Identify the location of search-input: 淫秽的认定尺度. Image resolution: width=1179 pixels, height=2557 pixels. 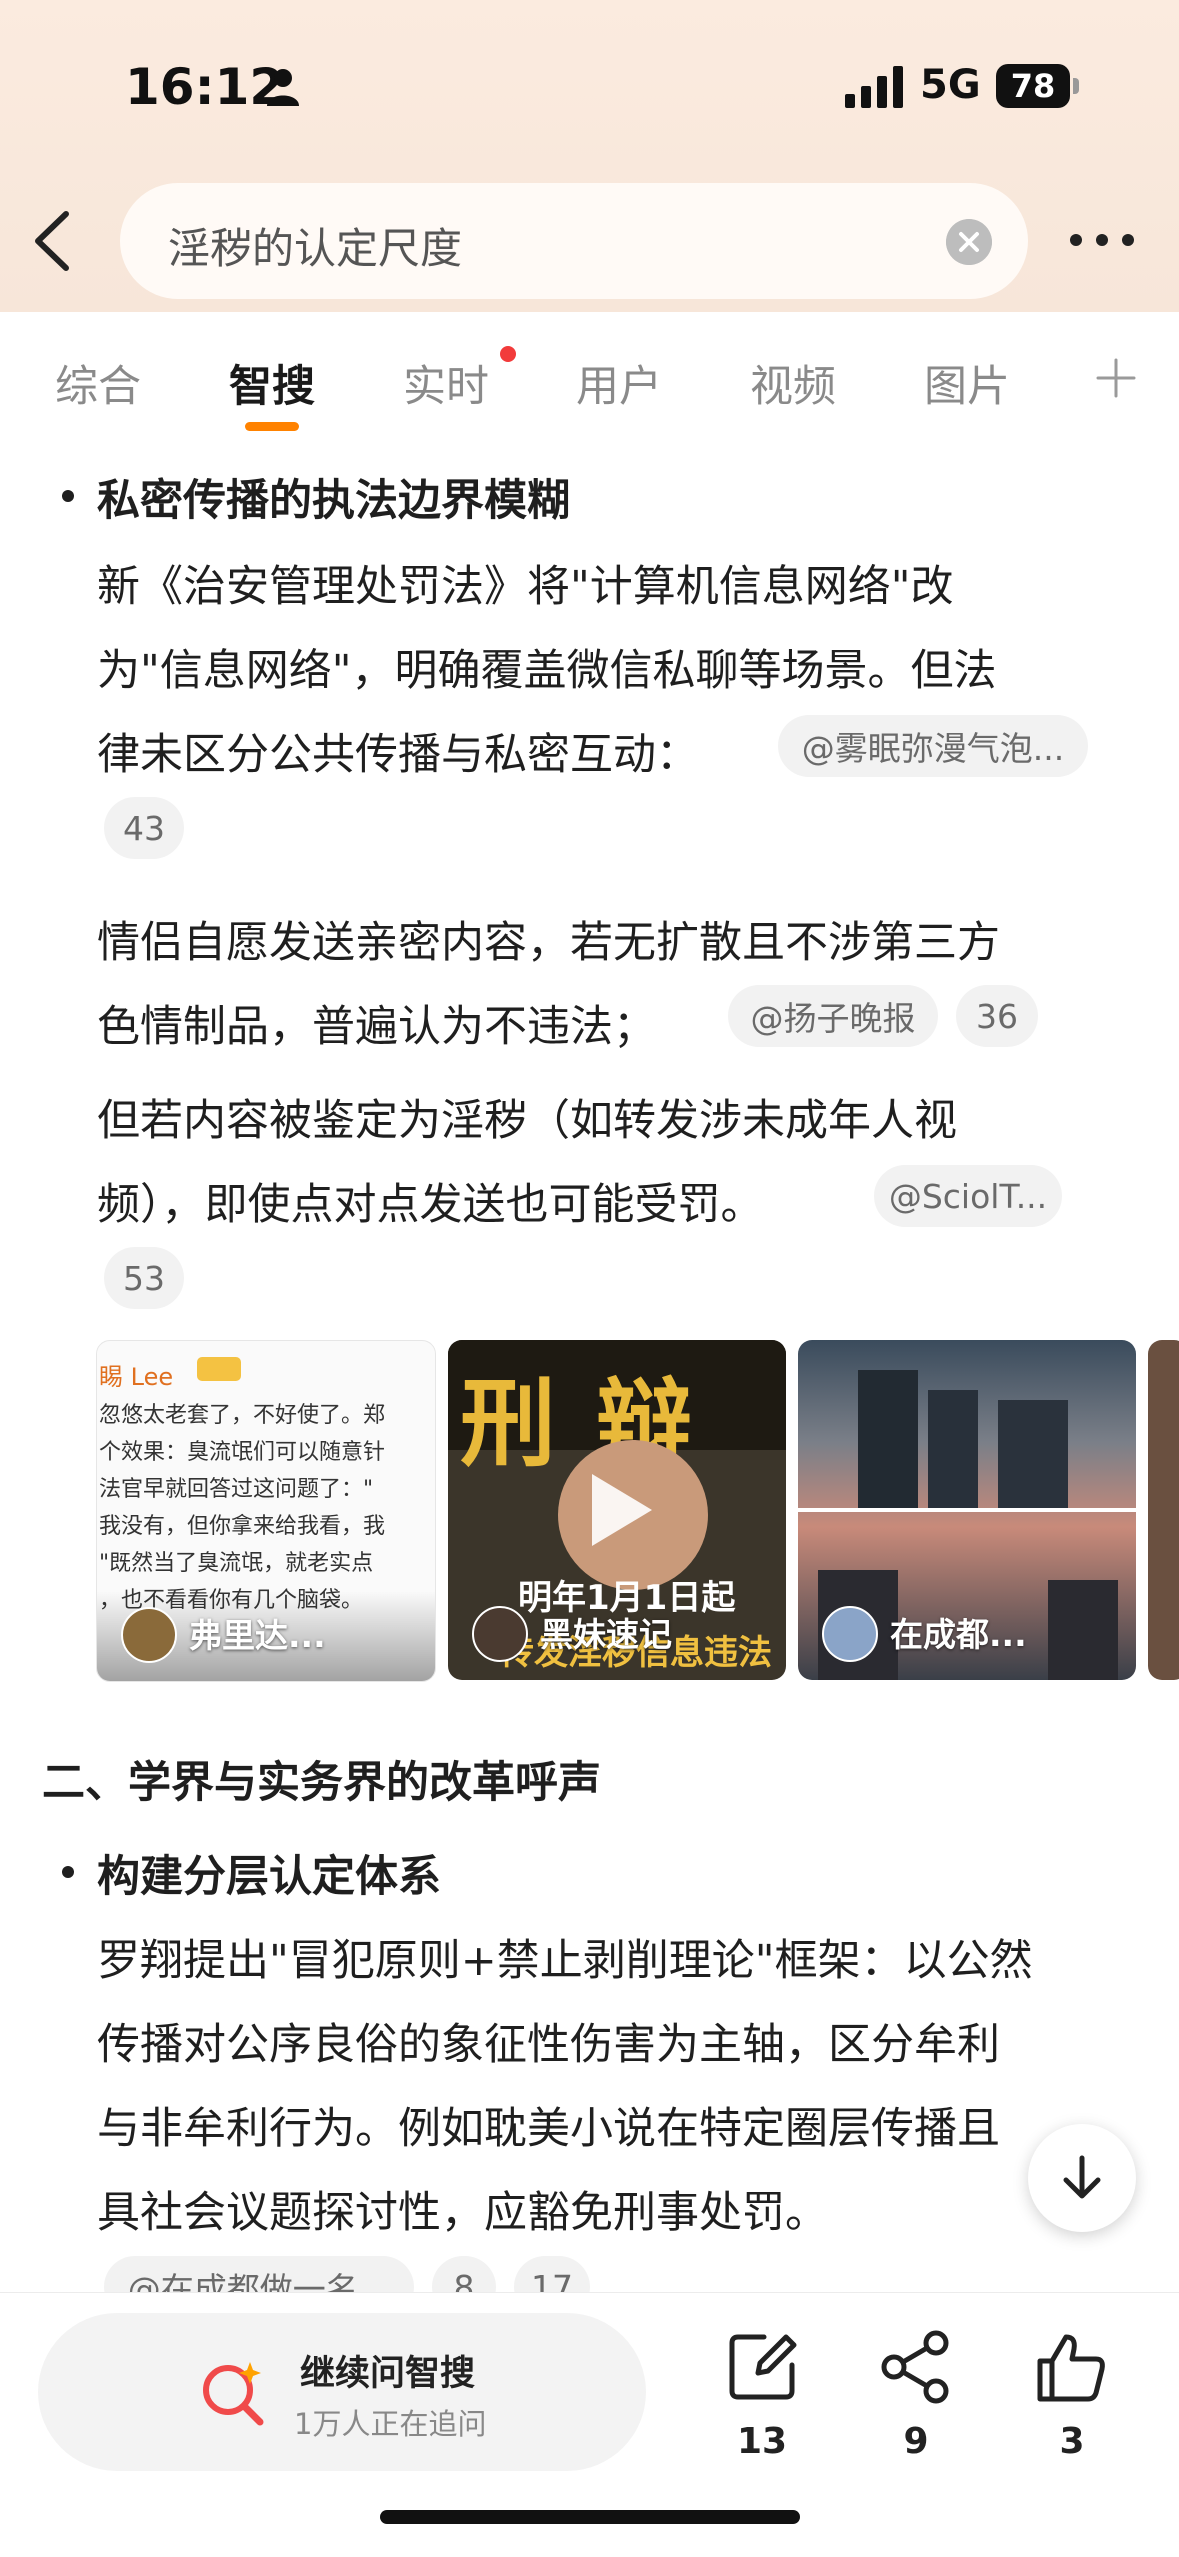
(574, 241).